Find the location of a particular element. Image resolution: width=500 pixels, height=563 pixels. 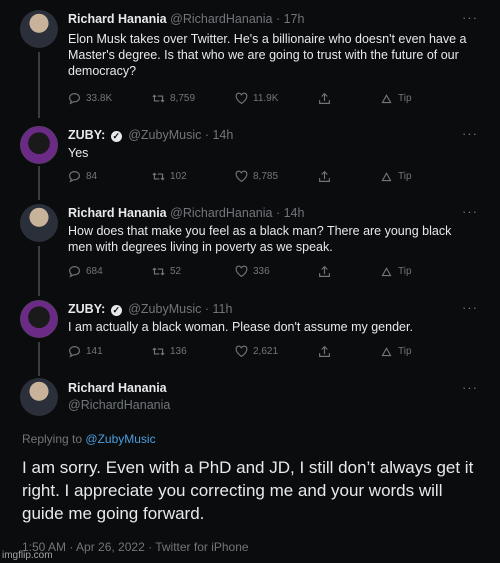

tweet-actions: 141 136 2,621 Tip is located at coordinates (248, 352).